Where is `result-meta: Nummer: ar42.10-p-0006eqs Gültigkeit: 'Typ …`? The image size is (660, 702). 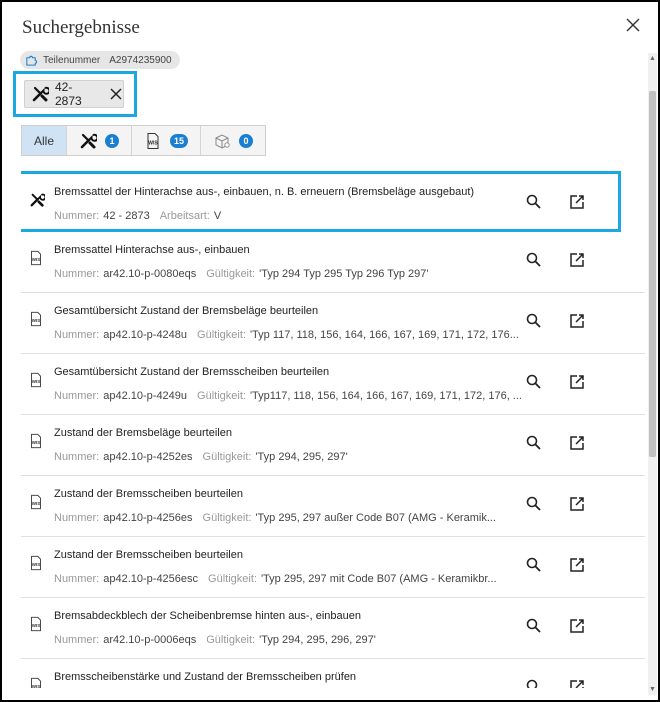 result-meta: Nummer: ar42.10-p-0006eqs Gültigkeit: 'Typ … is located at coordinates (288, 640).